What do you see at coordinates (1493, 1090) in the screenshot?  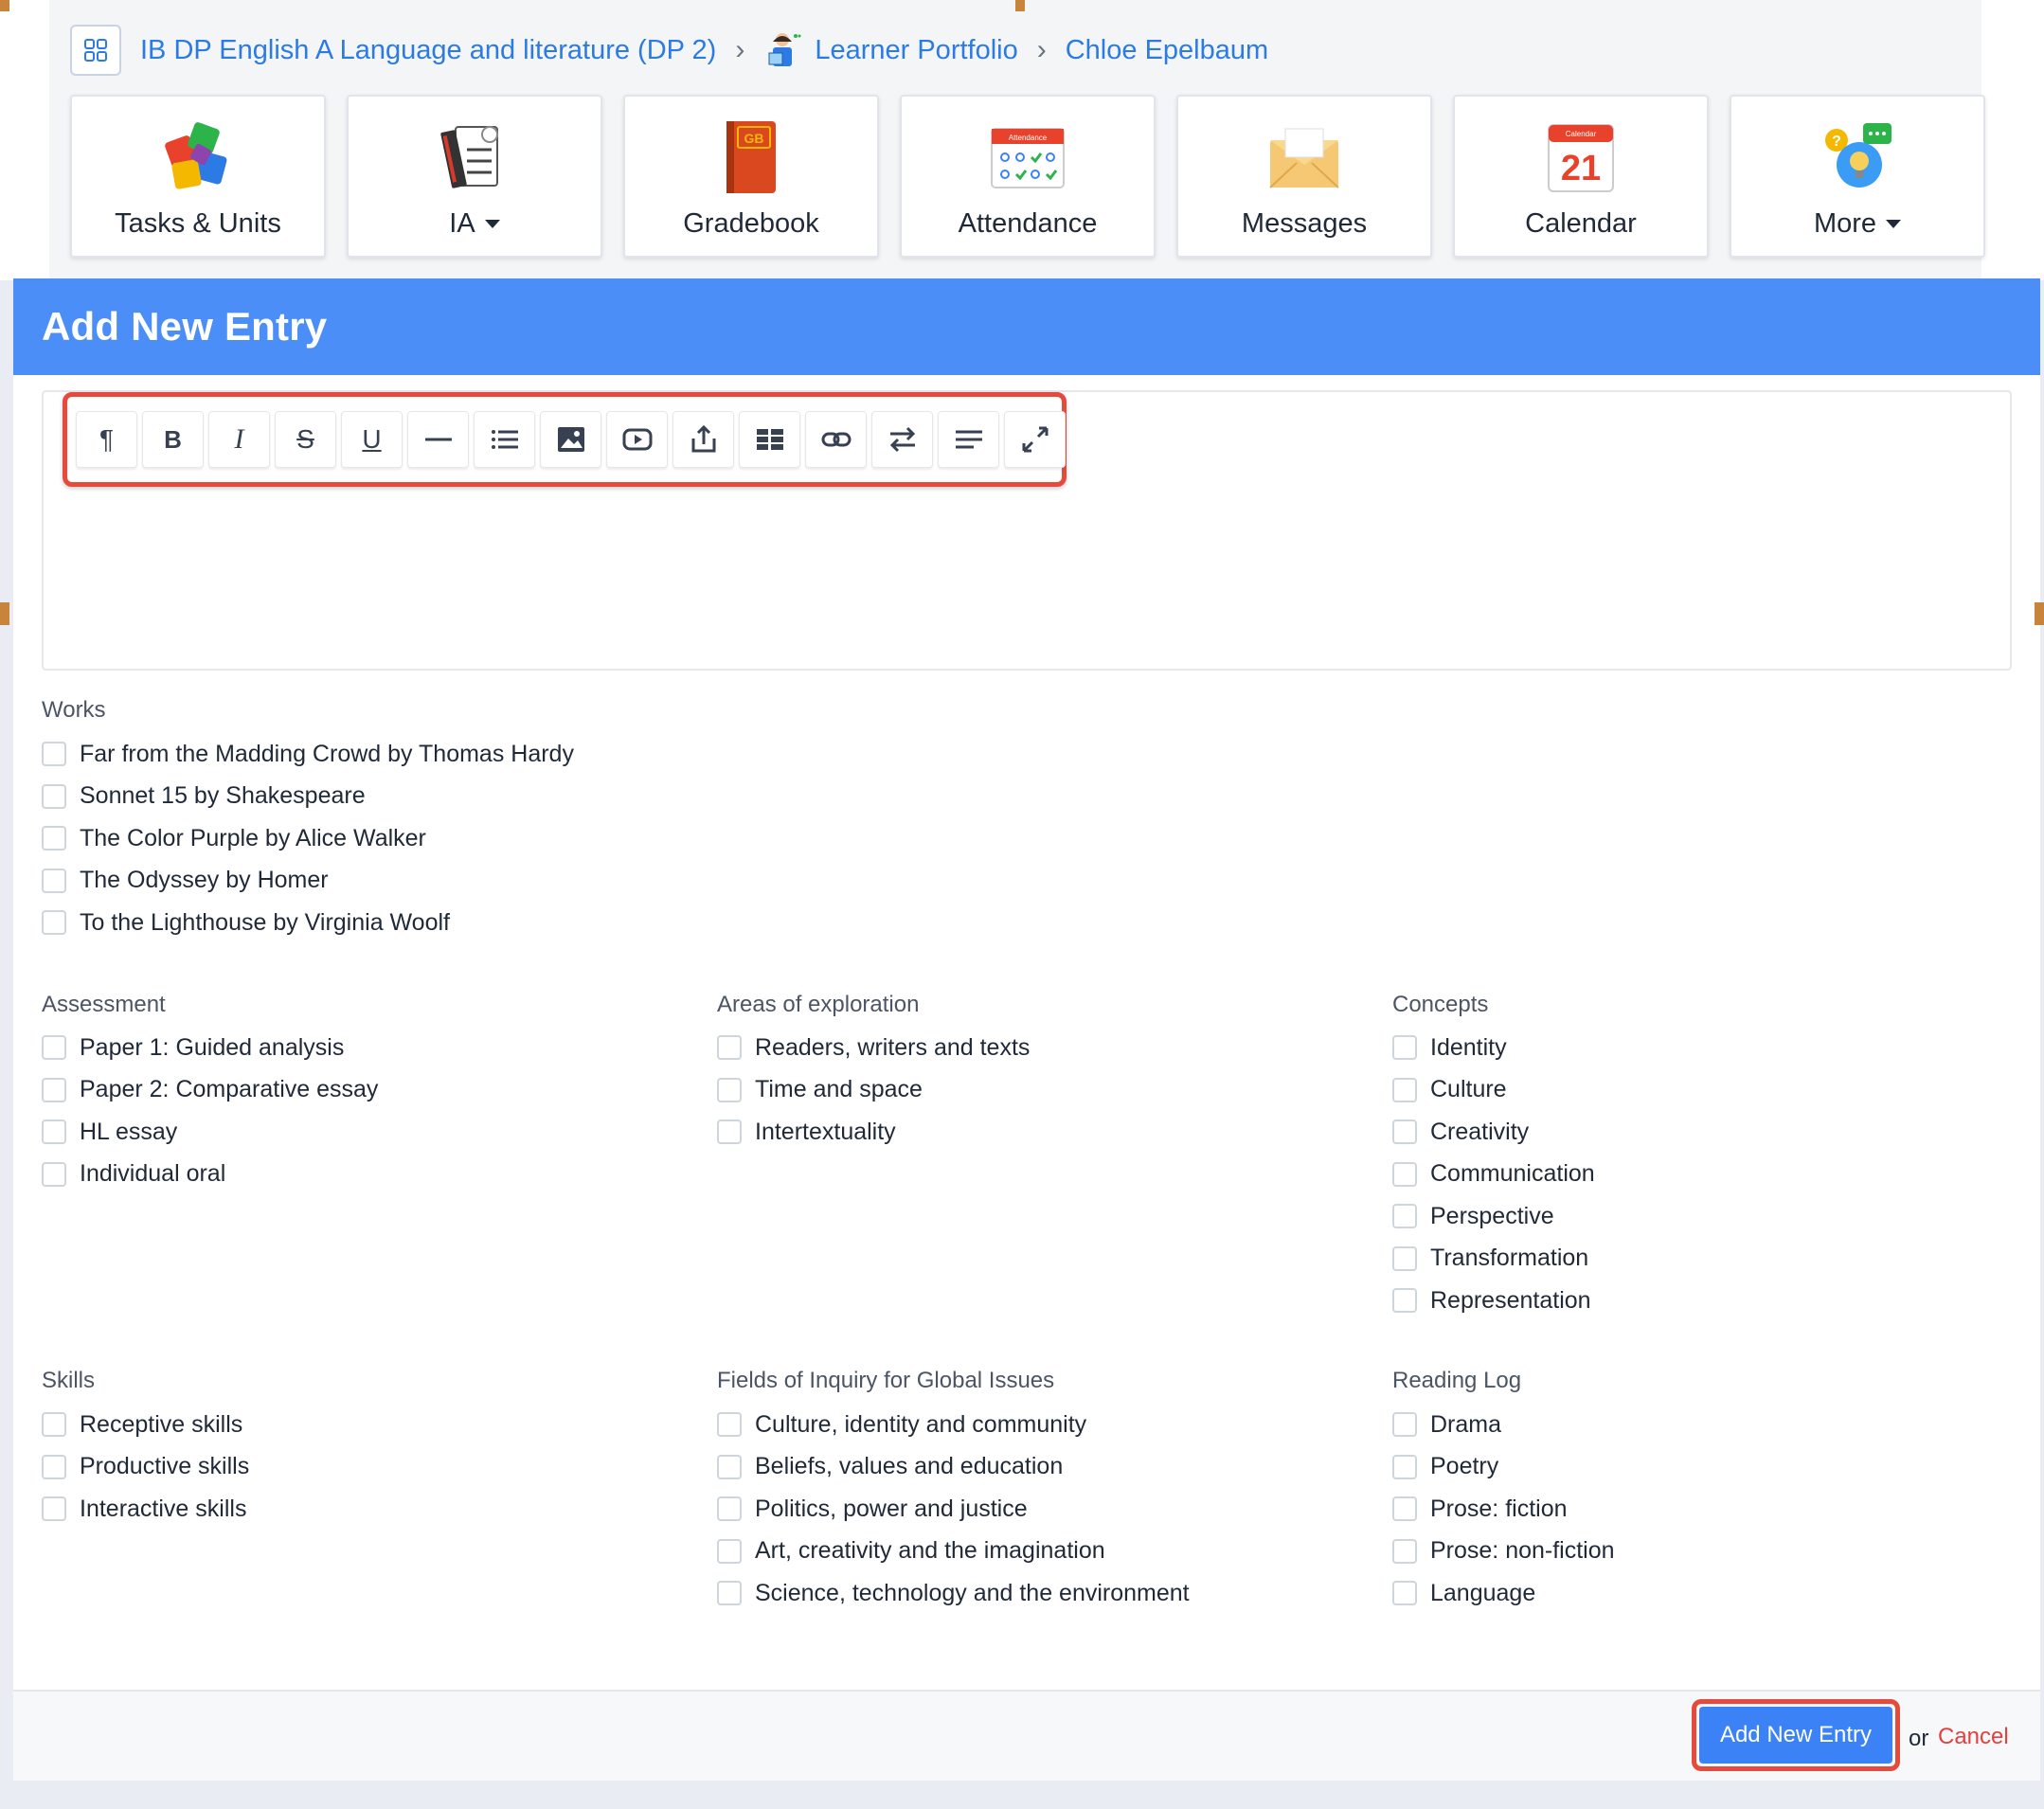 I see `list-item: Culture` at bounding box center [1493, 1090].